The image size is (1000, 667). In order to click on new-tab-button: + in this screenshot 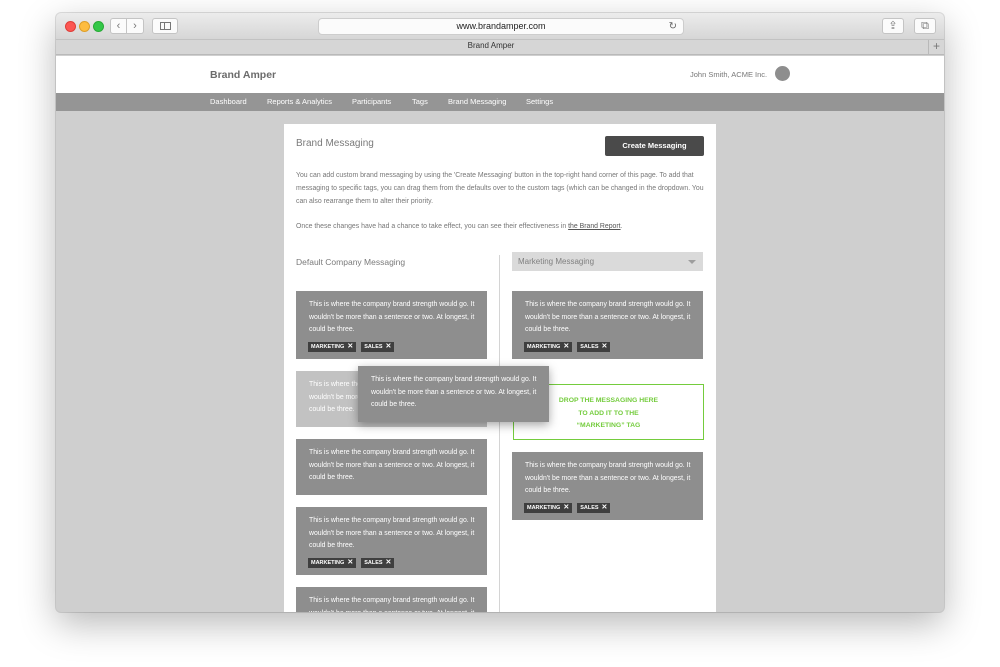, I will do `click(936, 47)`.